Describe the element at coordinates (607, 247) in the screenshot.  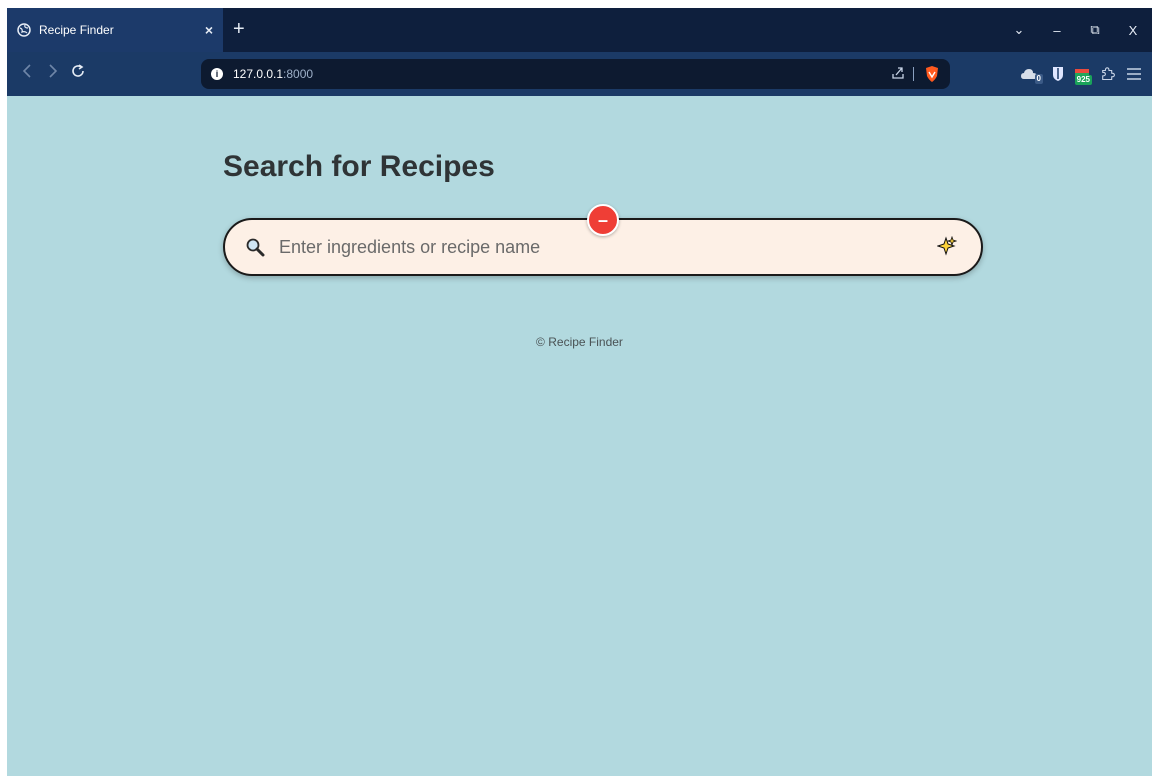
I see `search-input` at that location.